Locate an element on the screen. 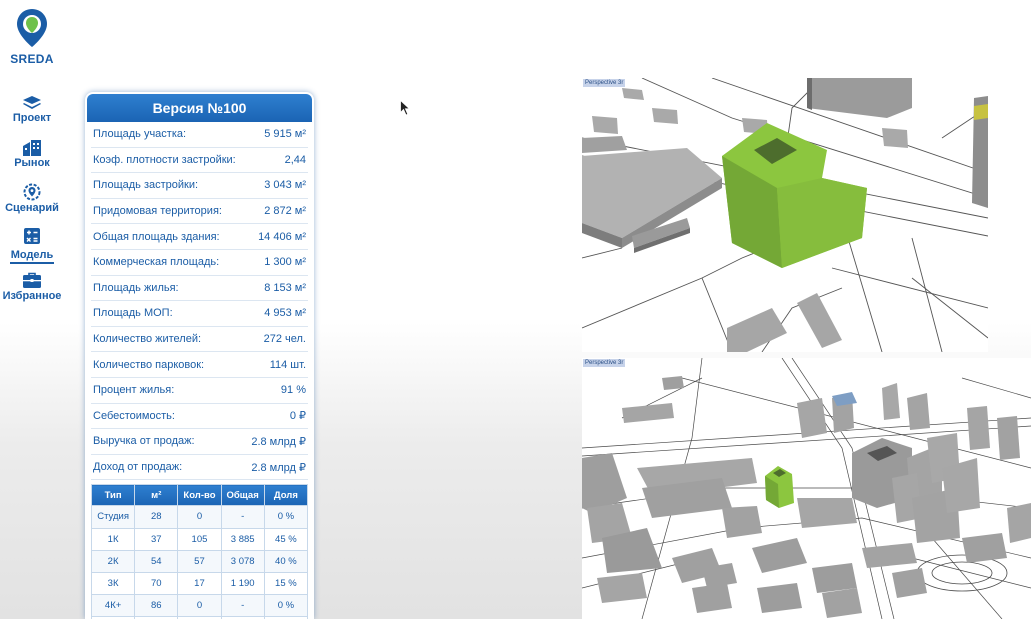 The width and height of the screenshot is (1031, 619). metric-value: 2 872 м² is located at coordinates (285, 211).